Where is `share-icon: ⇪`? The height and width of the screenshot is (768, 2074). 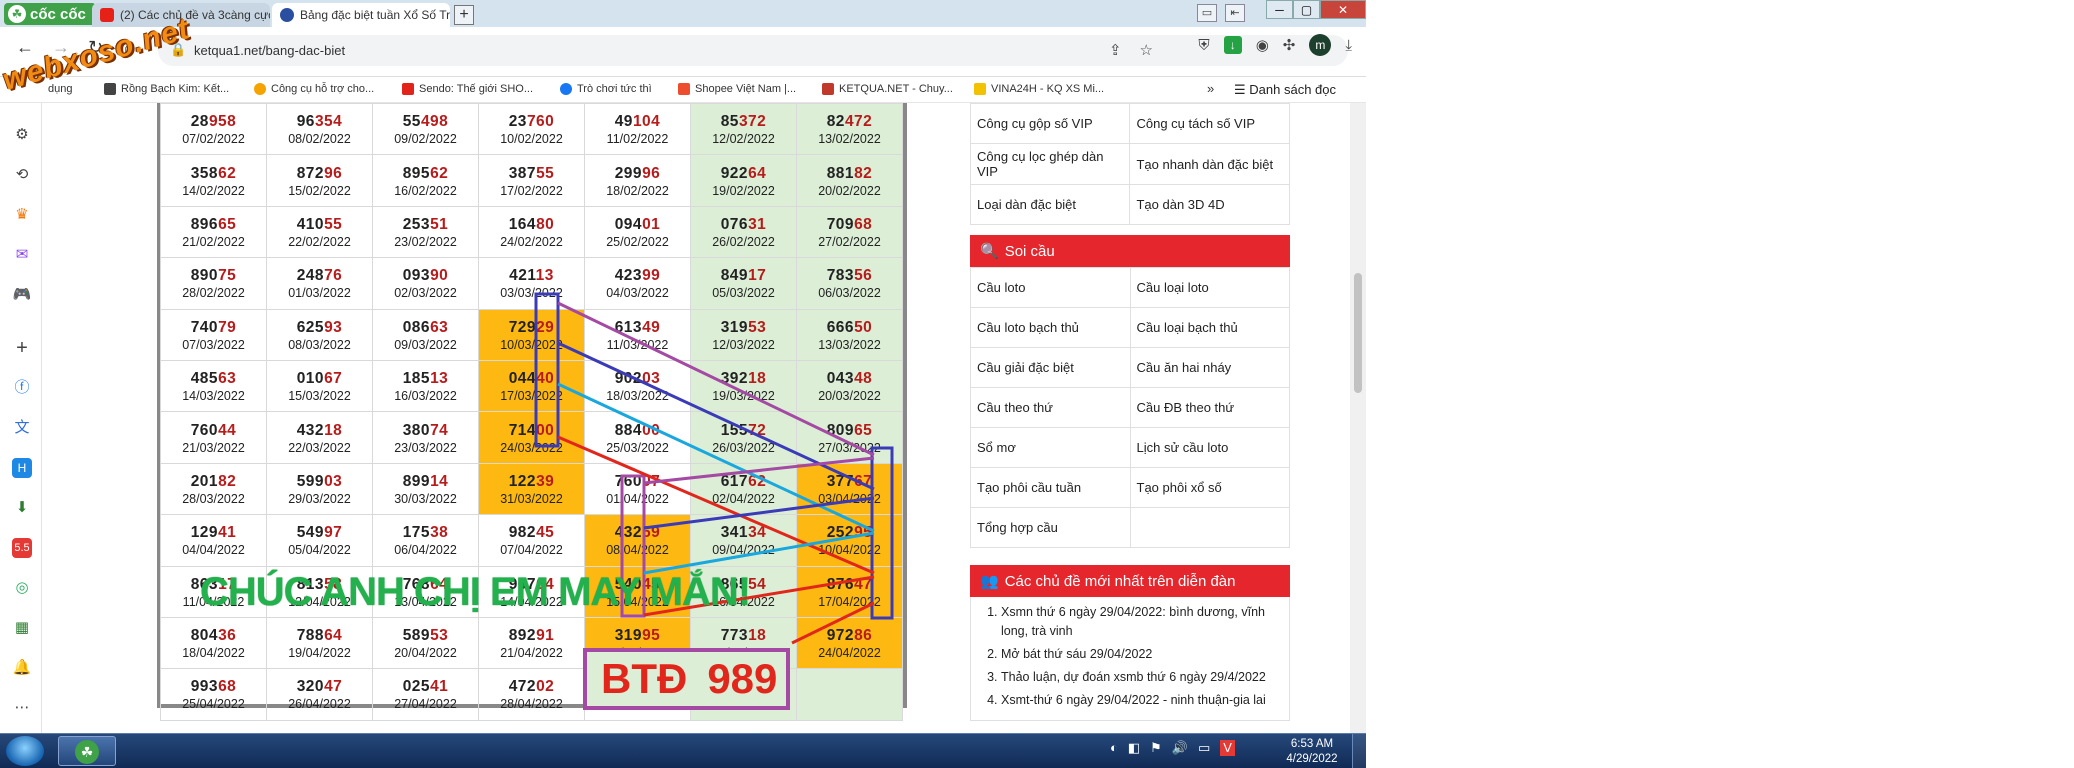
share-icon: ⇪ is located at coordinates (1115, 50).